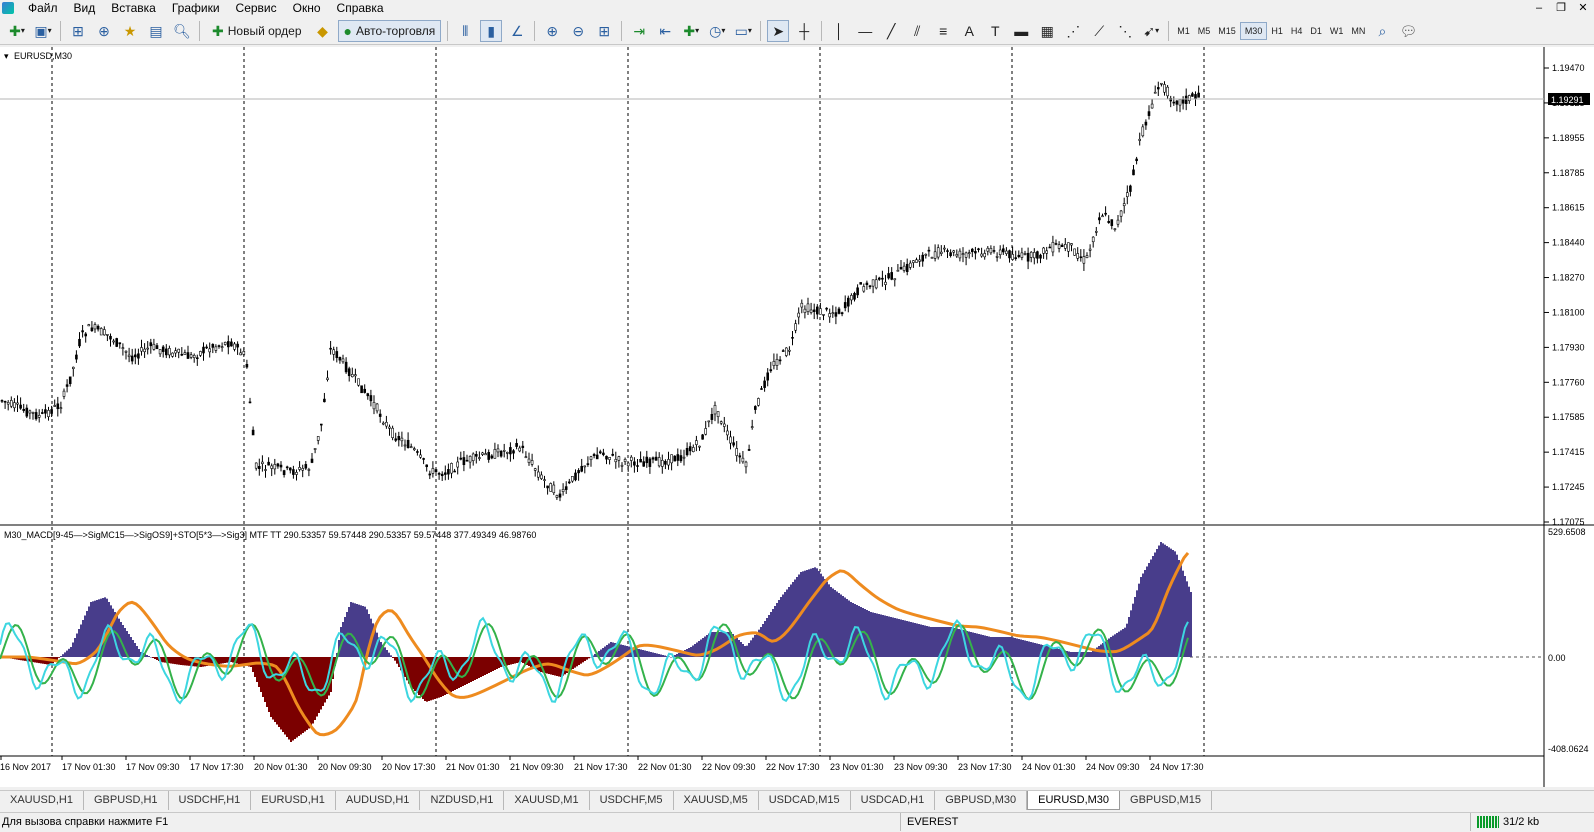 This screenshot has height=832, width=1594. What do you see at coordinates (1337, 31) in the screenshot?
I see `timeframe-w1-button: W1` at bounding box center [1337, 31].